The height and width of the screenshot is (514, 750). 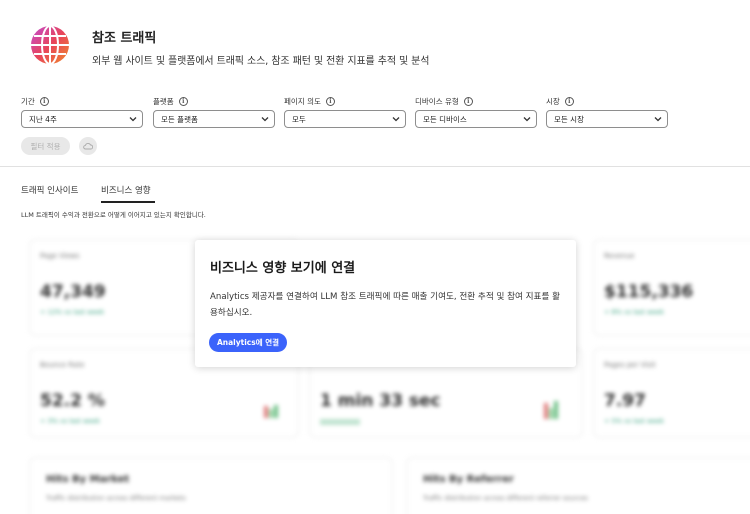 I want to click on save-cloud-button, so click(x=88, y=146).